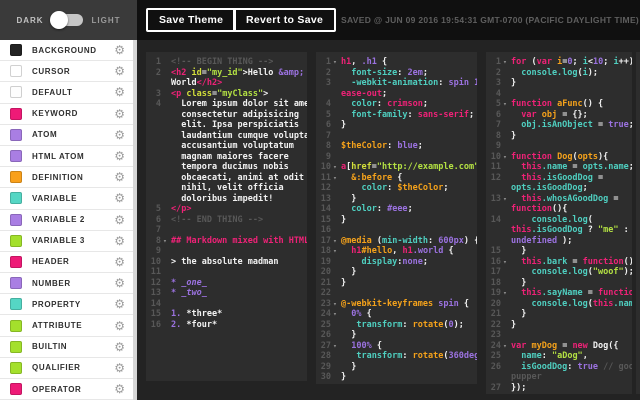  I want to click on code-line: 8 $theColor: blue;, so click(396, 146).